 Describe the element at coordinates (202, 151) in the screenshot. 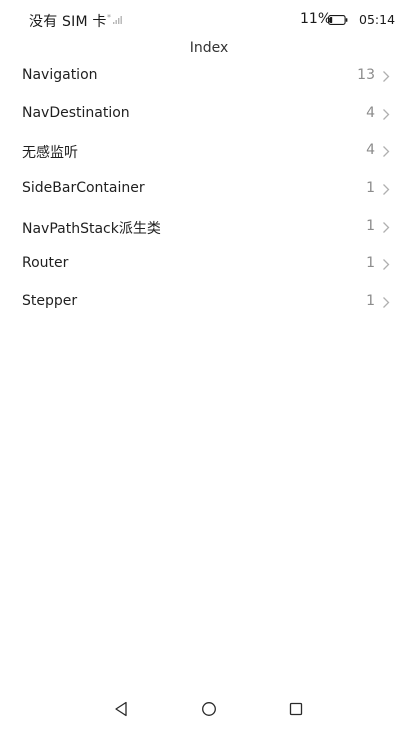

I see `list-item-observer: 无感监听 4` at that location.